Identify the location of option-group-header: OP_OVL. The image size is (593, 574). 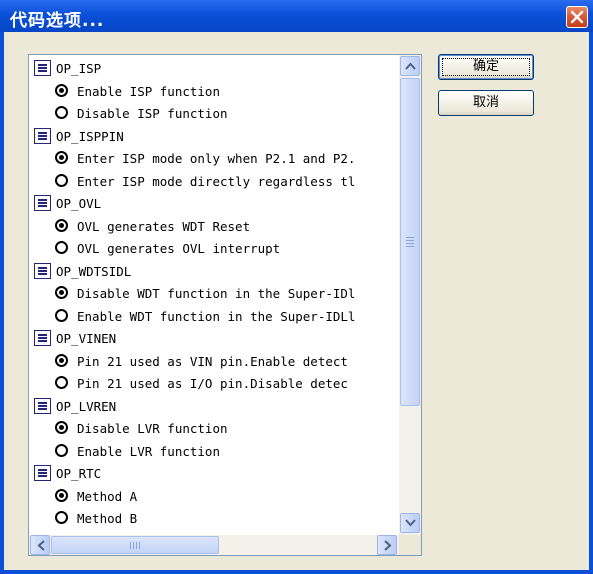
(215, 204).